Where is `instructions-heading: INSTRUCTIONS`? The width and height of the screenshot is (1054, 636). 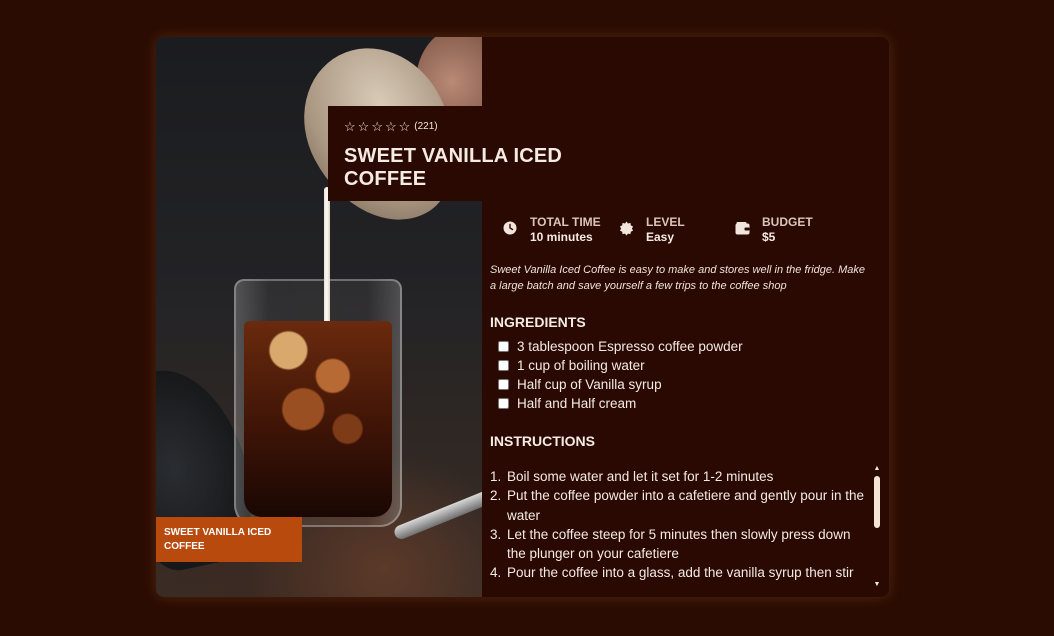 instructions-heading: INSTRUCTIONS is located at coordinates (542, 441).